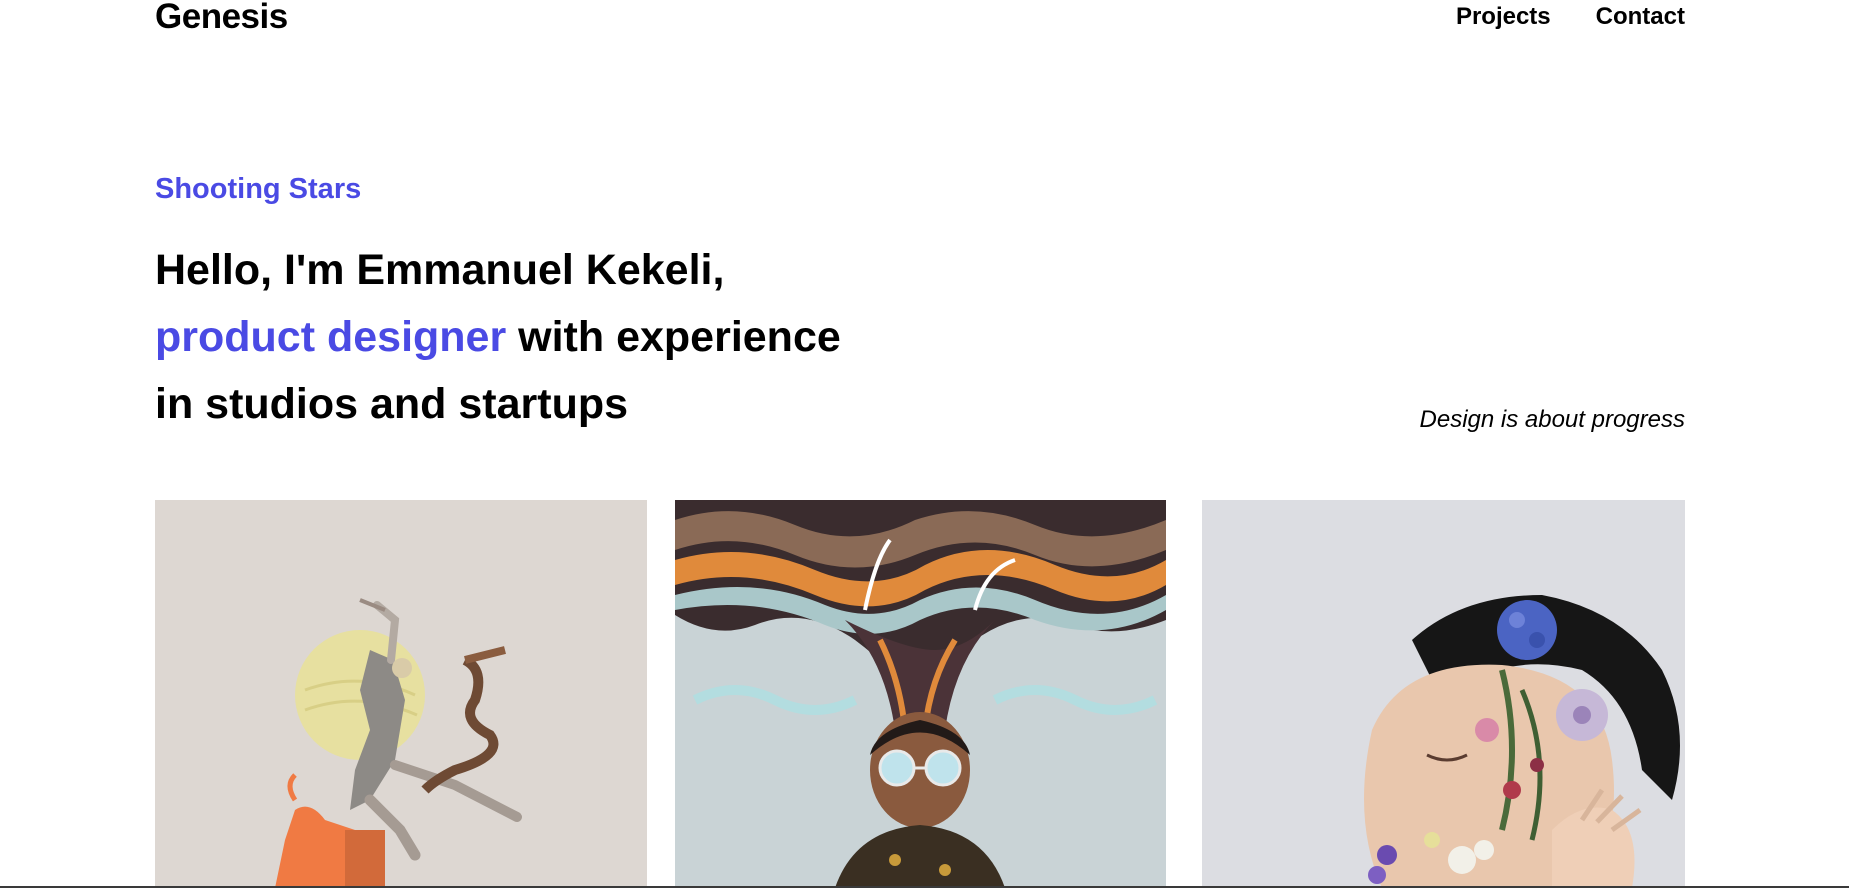 The height and width of the screenshot is (888, 1849). What do you see at coordinates (392, 404) in the screenshot?
I see `headline-line-3: in studios and startups` at bounding box center [392, 404].